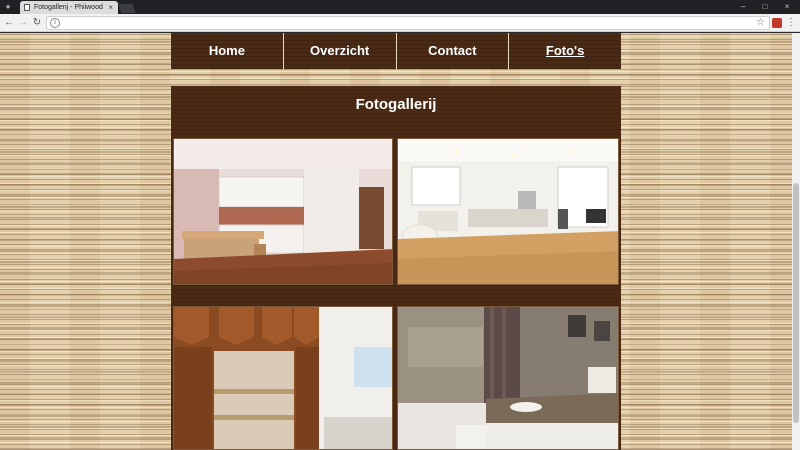 The height and width of the screenshot is (450, 800). What do you see at coordinates (227, 51) in the screenshot?
I see `nav-home: Home` at bounding box center [227, 51].